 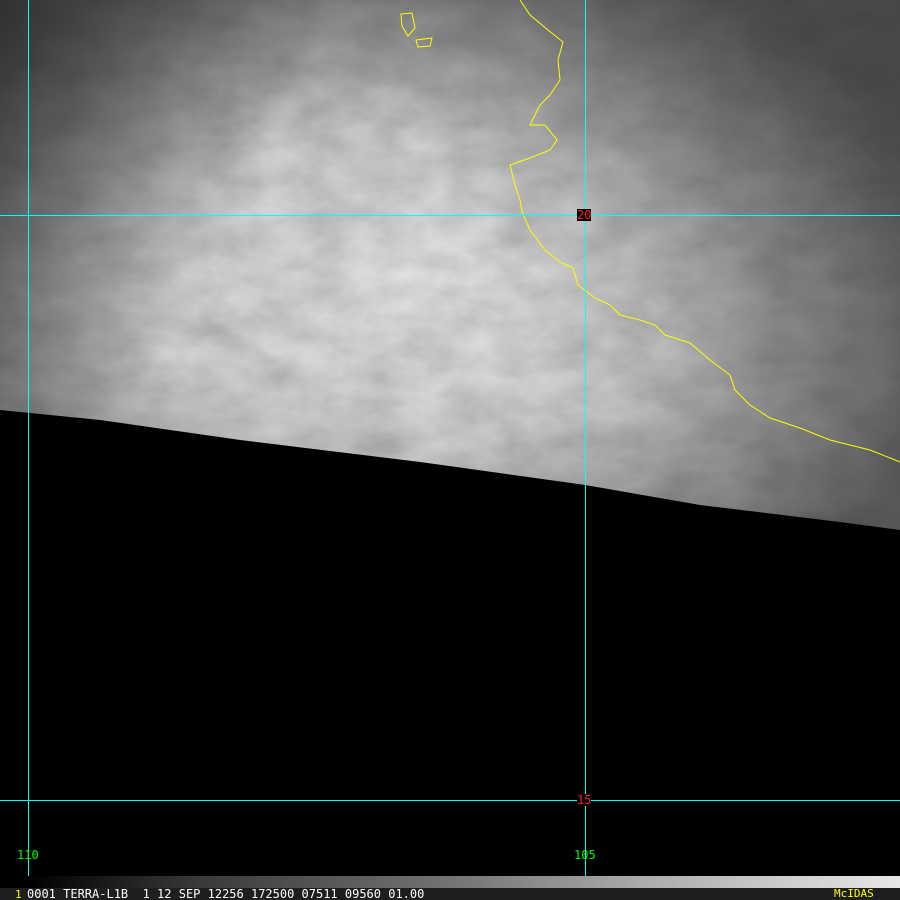 I want to click on longitude-label-110: 110, so click(x=28, y=855).